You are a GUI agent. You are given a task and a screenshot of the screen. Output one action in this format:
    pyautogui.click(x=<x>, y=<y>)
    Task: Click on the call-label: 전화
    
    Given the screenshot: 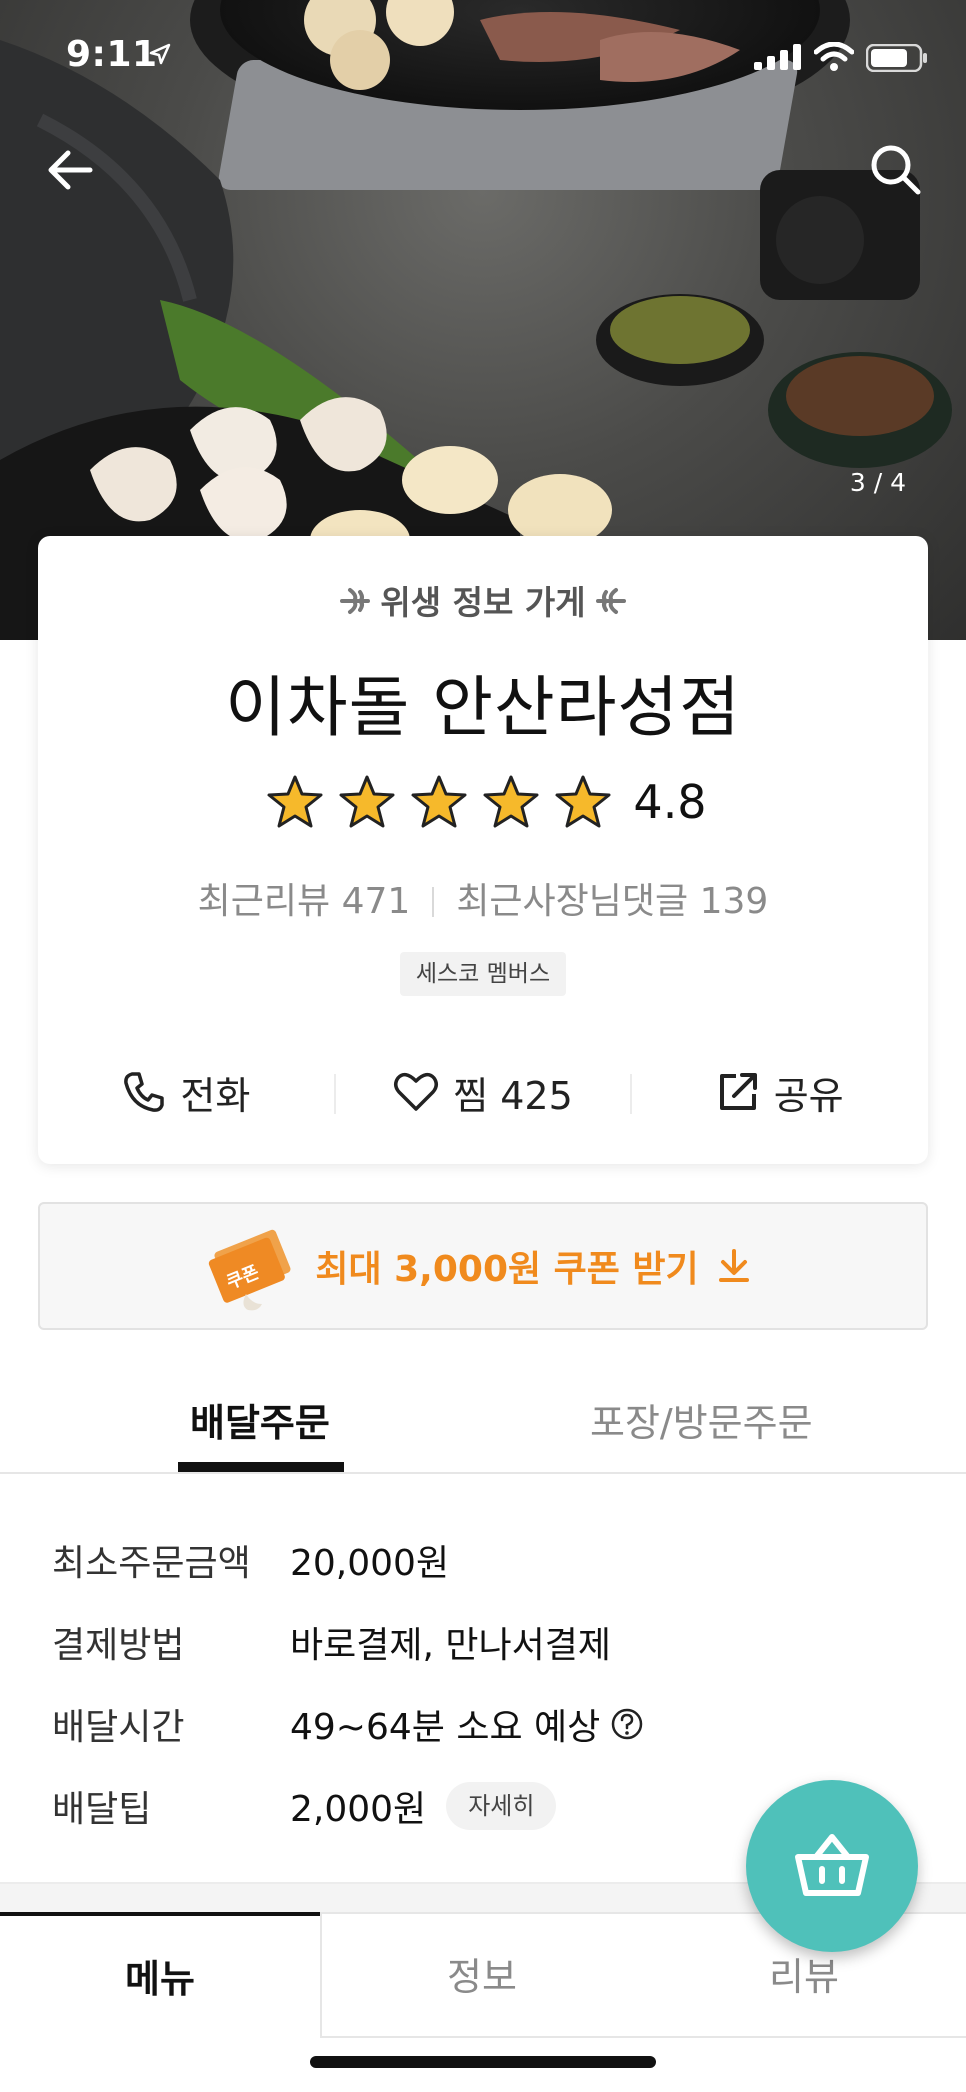 What is the action you would take?
    pyautogui.click(x=215, y=1095)
    